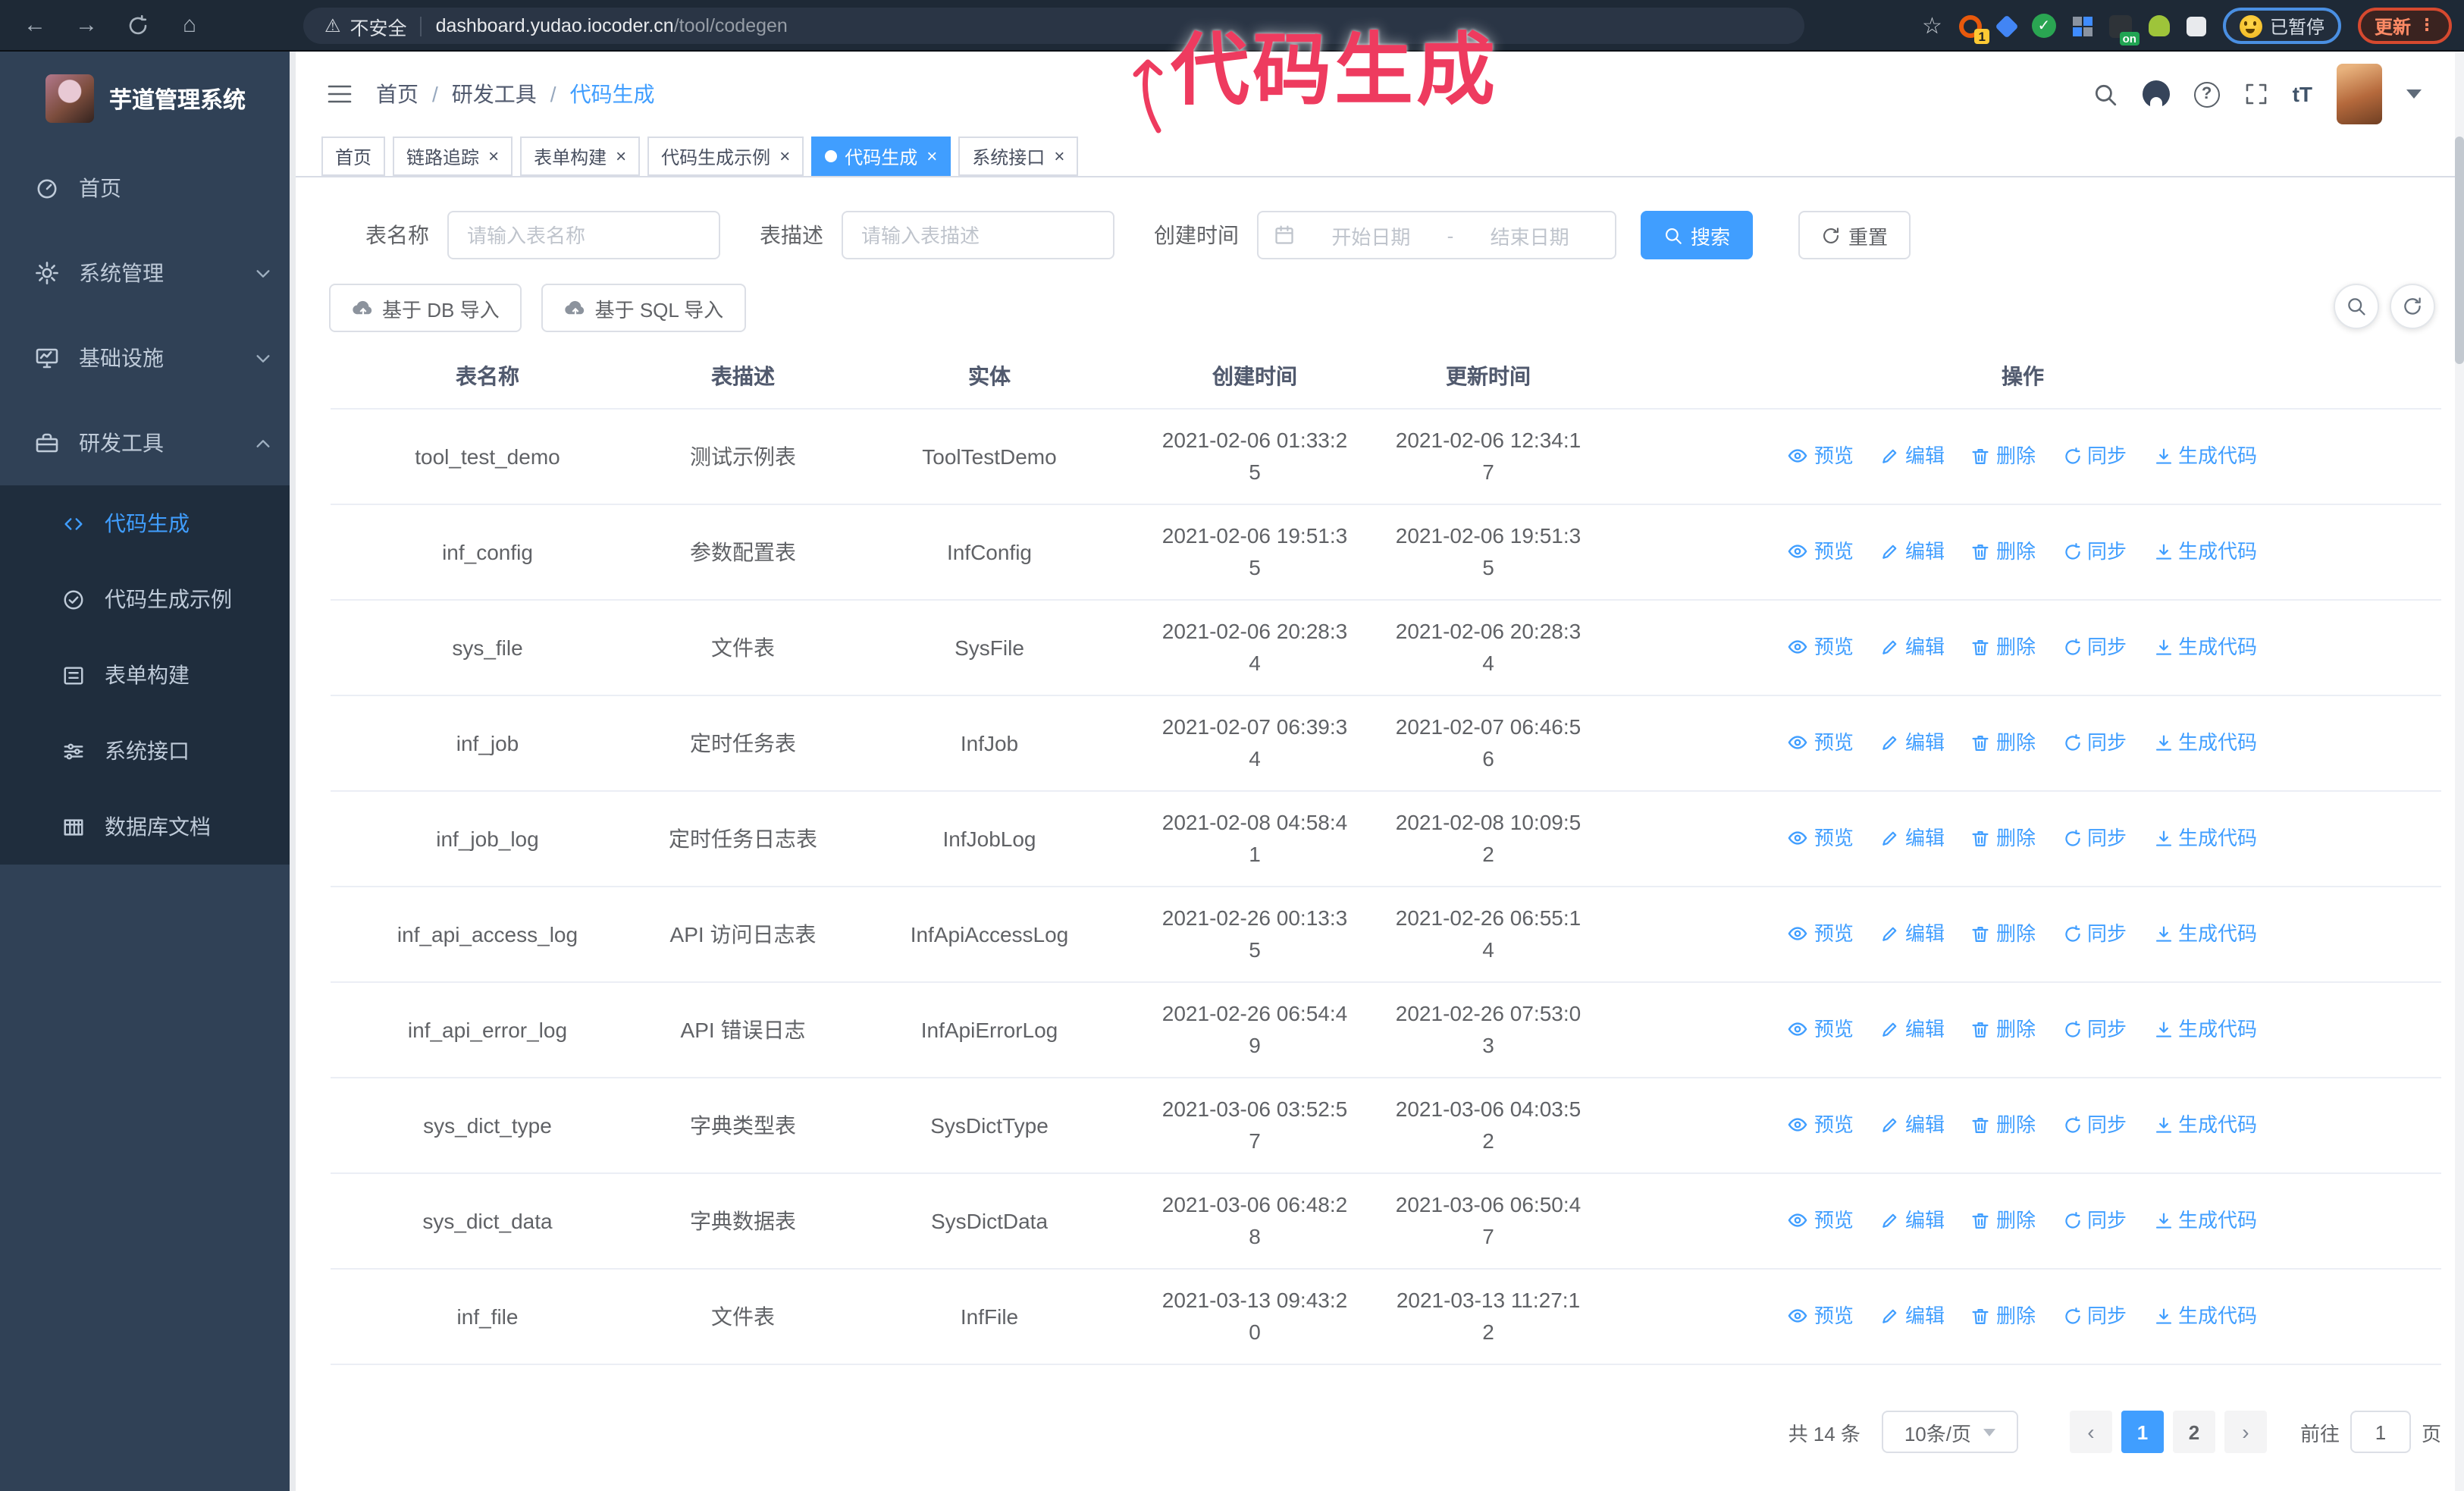 This screenshot has height=1491, width=2464. I want to click on bookmark-star-icon: ☆, so click(1932, 25).